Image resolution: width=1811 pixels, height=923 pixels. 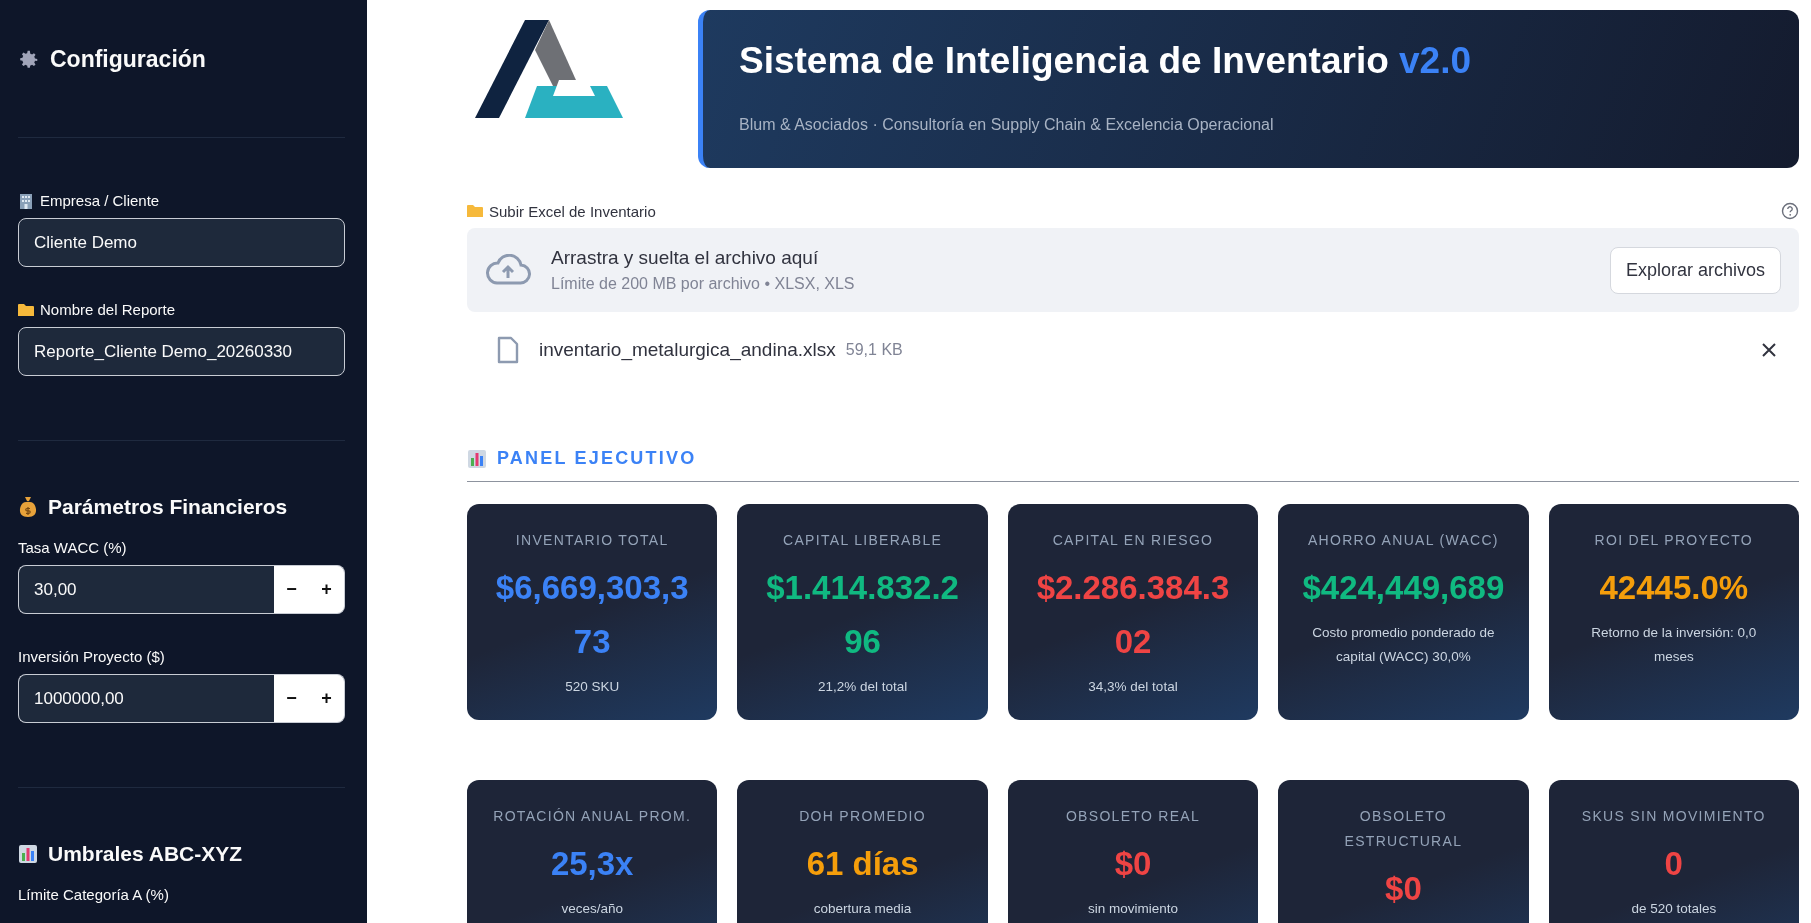 What do you see at coordinates (28, 507) in the screenshot?
I see `money-bag-icon` at bounding box center [28, 507].